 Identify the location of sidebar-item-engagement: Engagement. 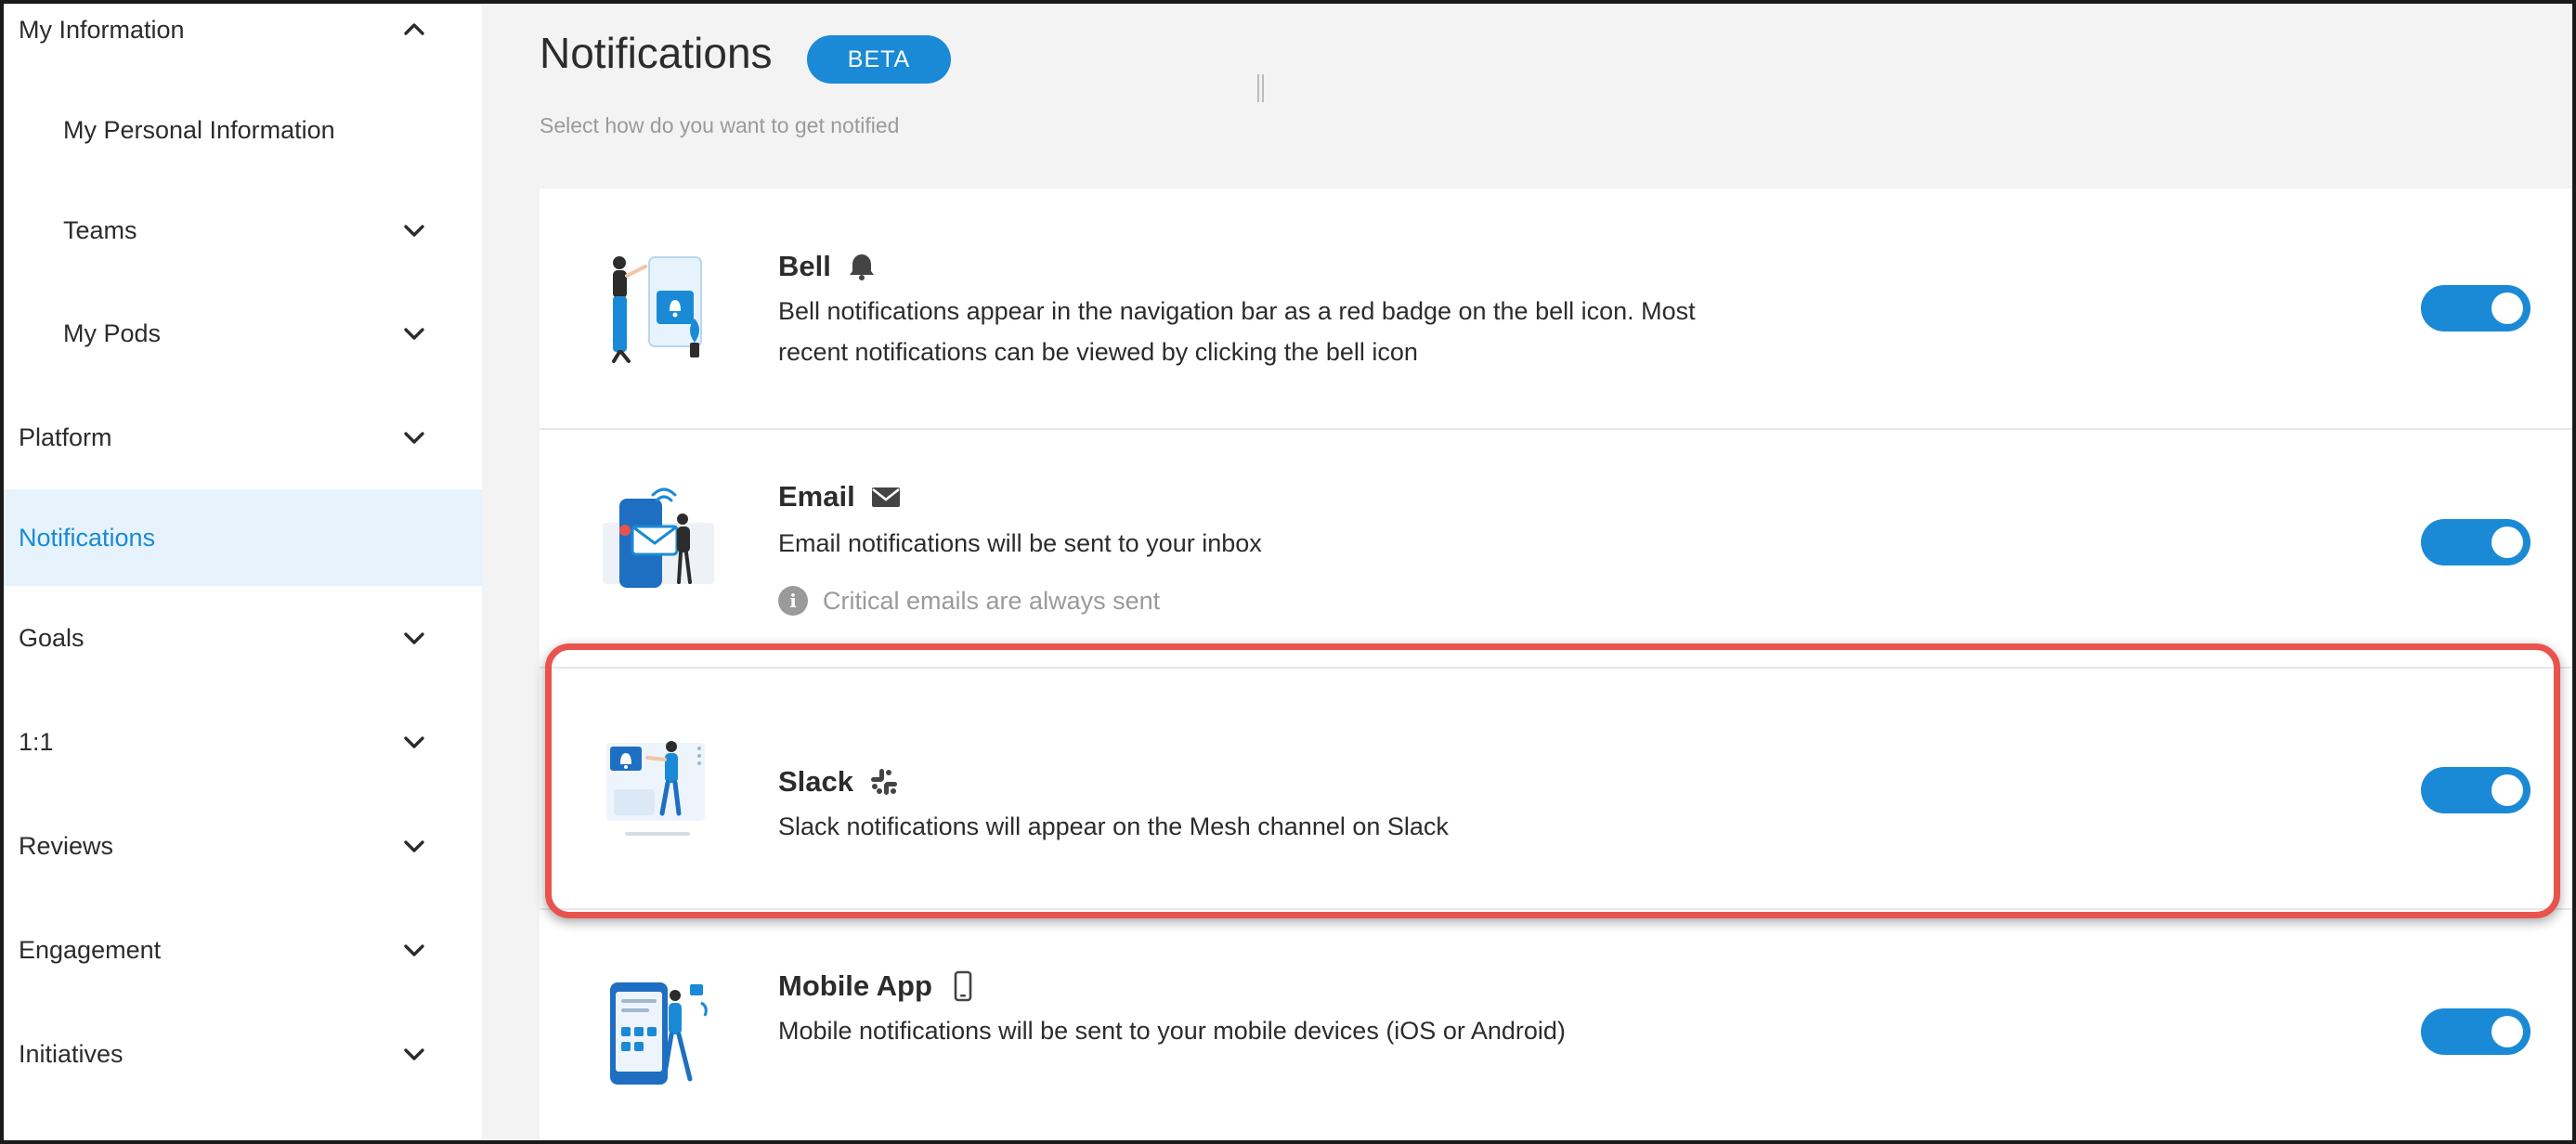
(241, 950).